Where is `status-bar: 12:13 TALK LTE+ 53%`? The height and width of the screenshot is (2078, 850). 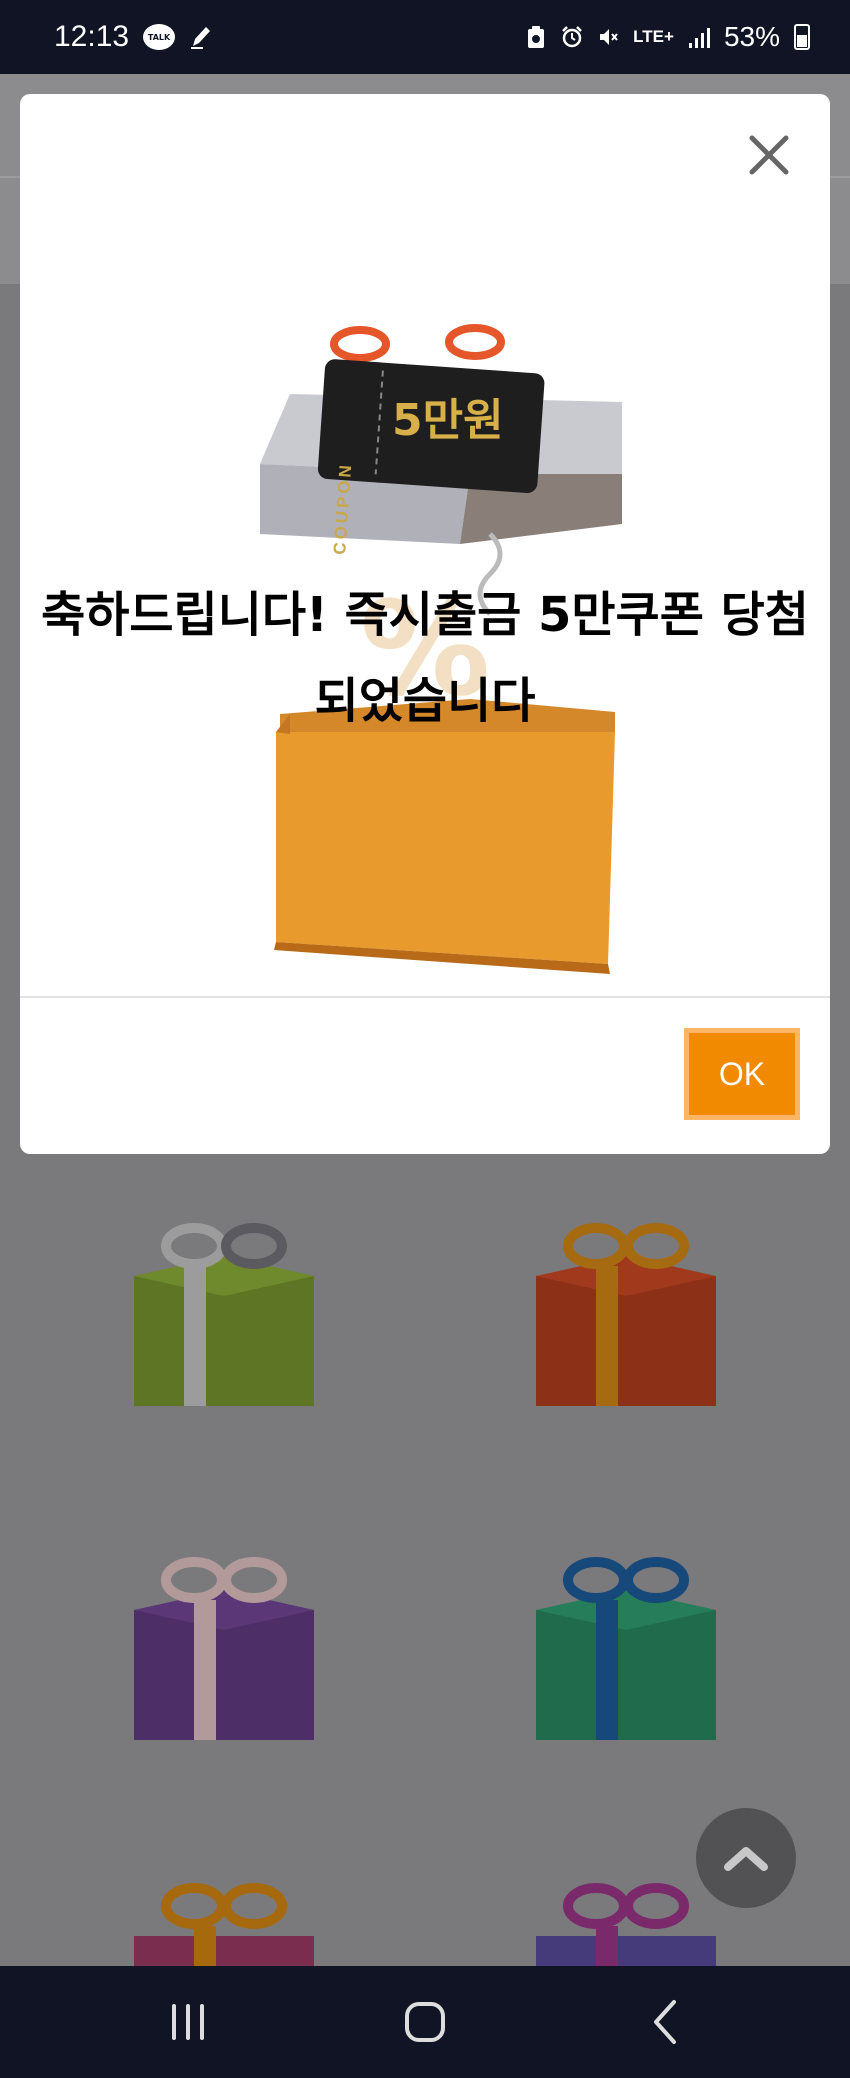 status-bar: 12:13 TALK LTE+ 53% is located at coordinates (425, 37).